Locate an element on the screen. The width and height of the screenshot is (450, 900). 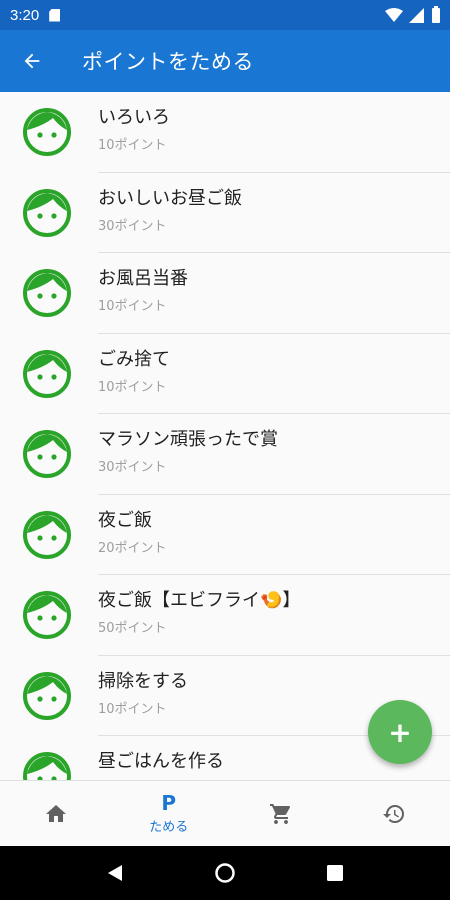
add-button: + is located at coordinates (400, 732).